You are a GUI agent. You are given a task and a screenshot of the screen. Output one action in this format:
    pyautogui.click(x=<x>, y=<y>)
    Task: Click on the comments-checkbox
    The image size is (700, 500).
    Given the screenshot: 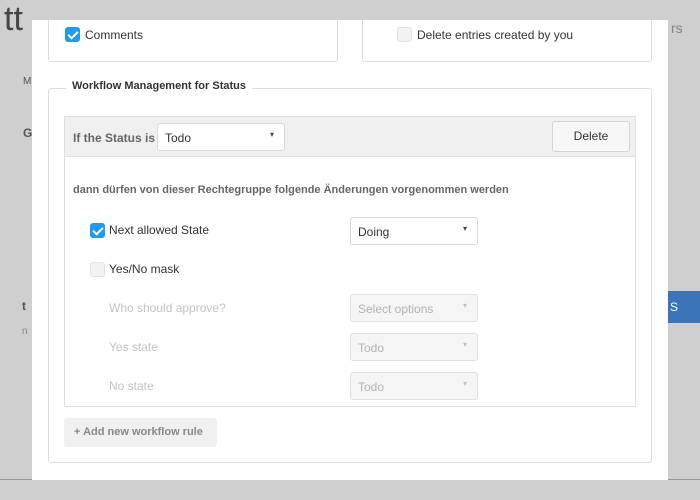 What is the action you would take?
    pyautogui.click(x=72, y=34)
    